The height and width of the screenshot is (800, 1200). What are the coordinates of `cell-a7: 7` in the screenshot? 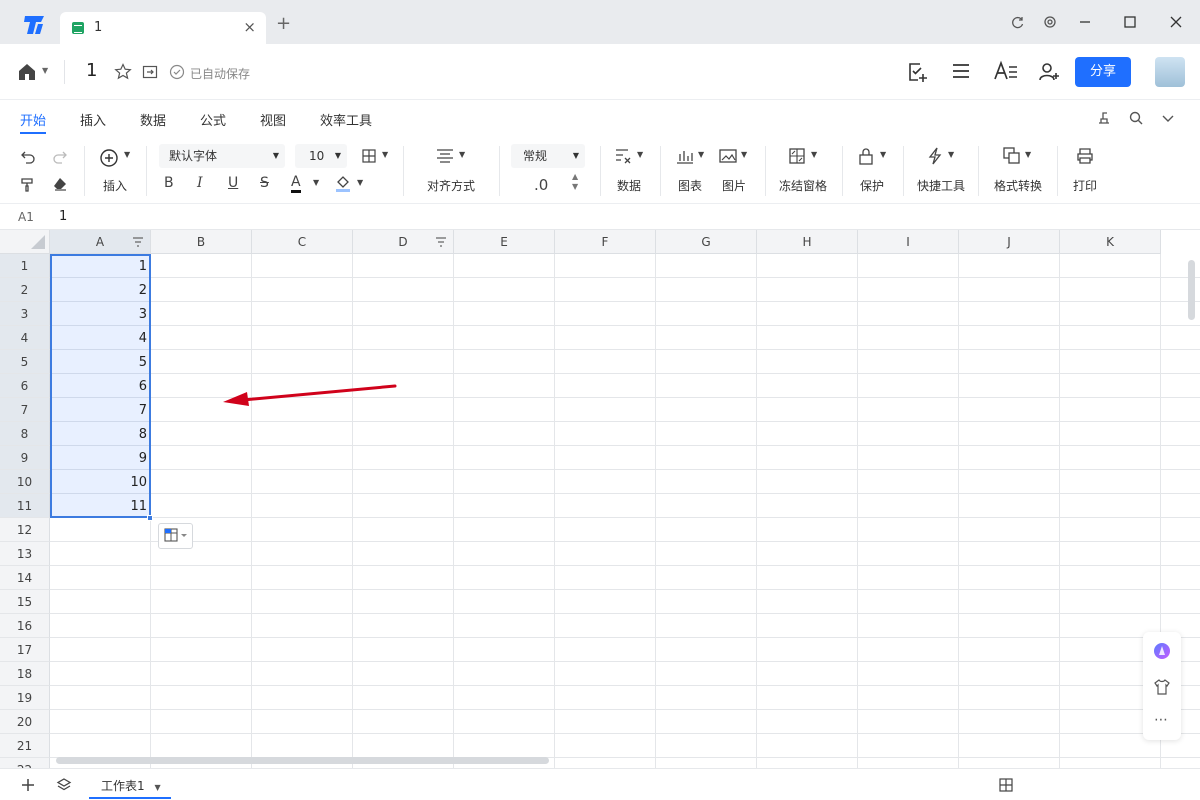 It's located at (98, 410).